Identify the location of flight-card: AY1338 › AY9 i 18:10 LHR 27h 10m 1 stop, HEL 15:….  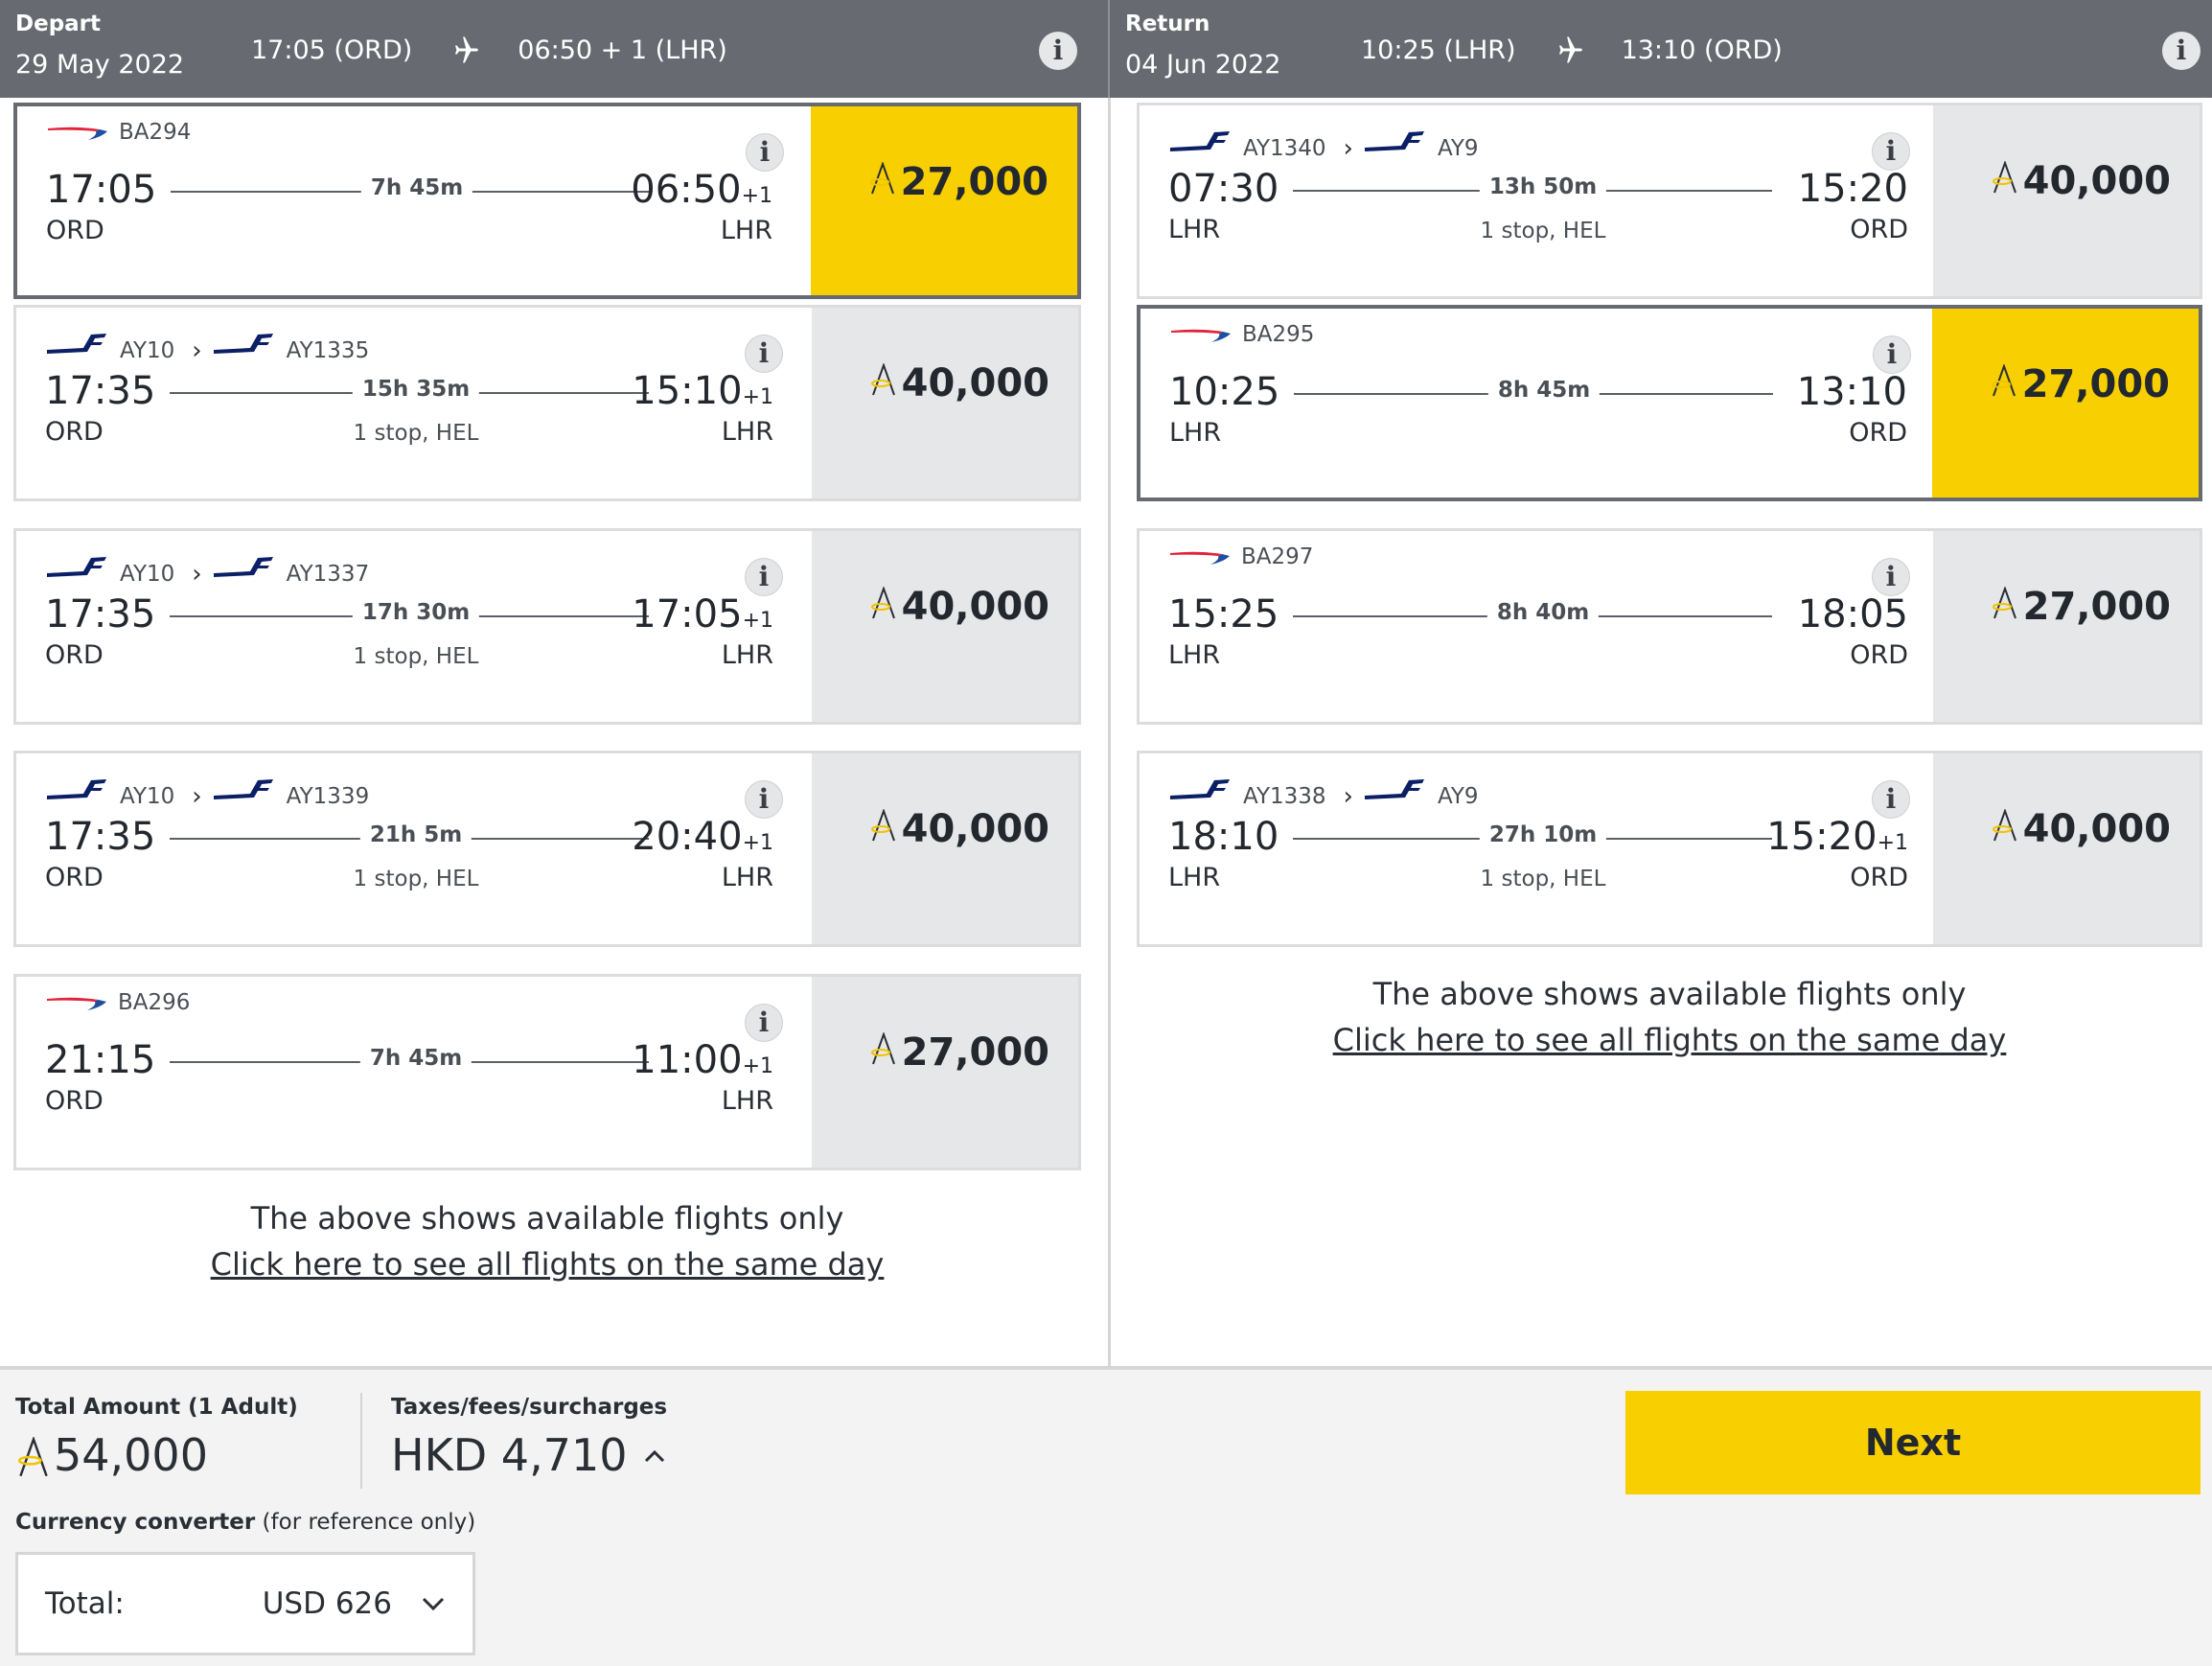
(1669, 849).